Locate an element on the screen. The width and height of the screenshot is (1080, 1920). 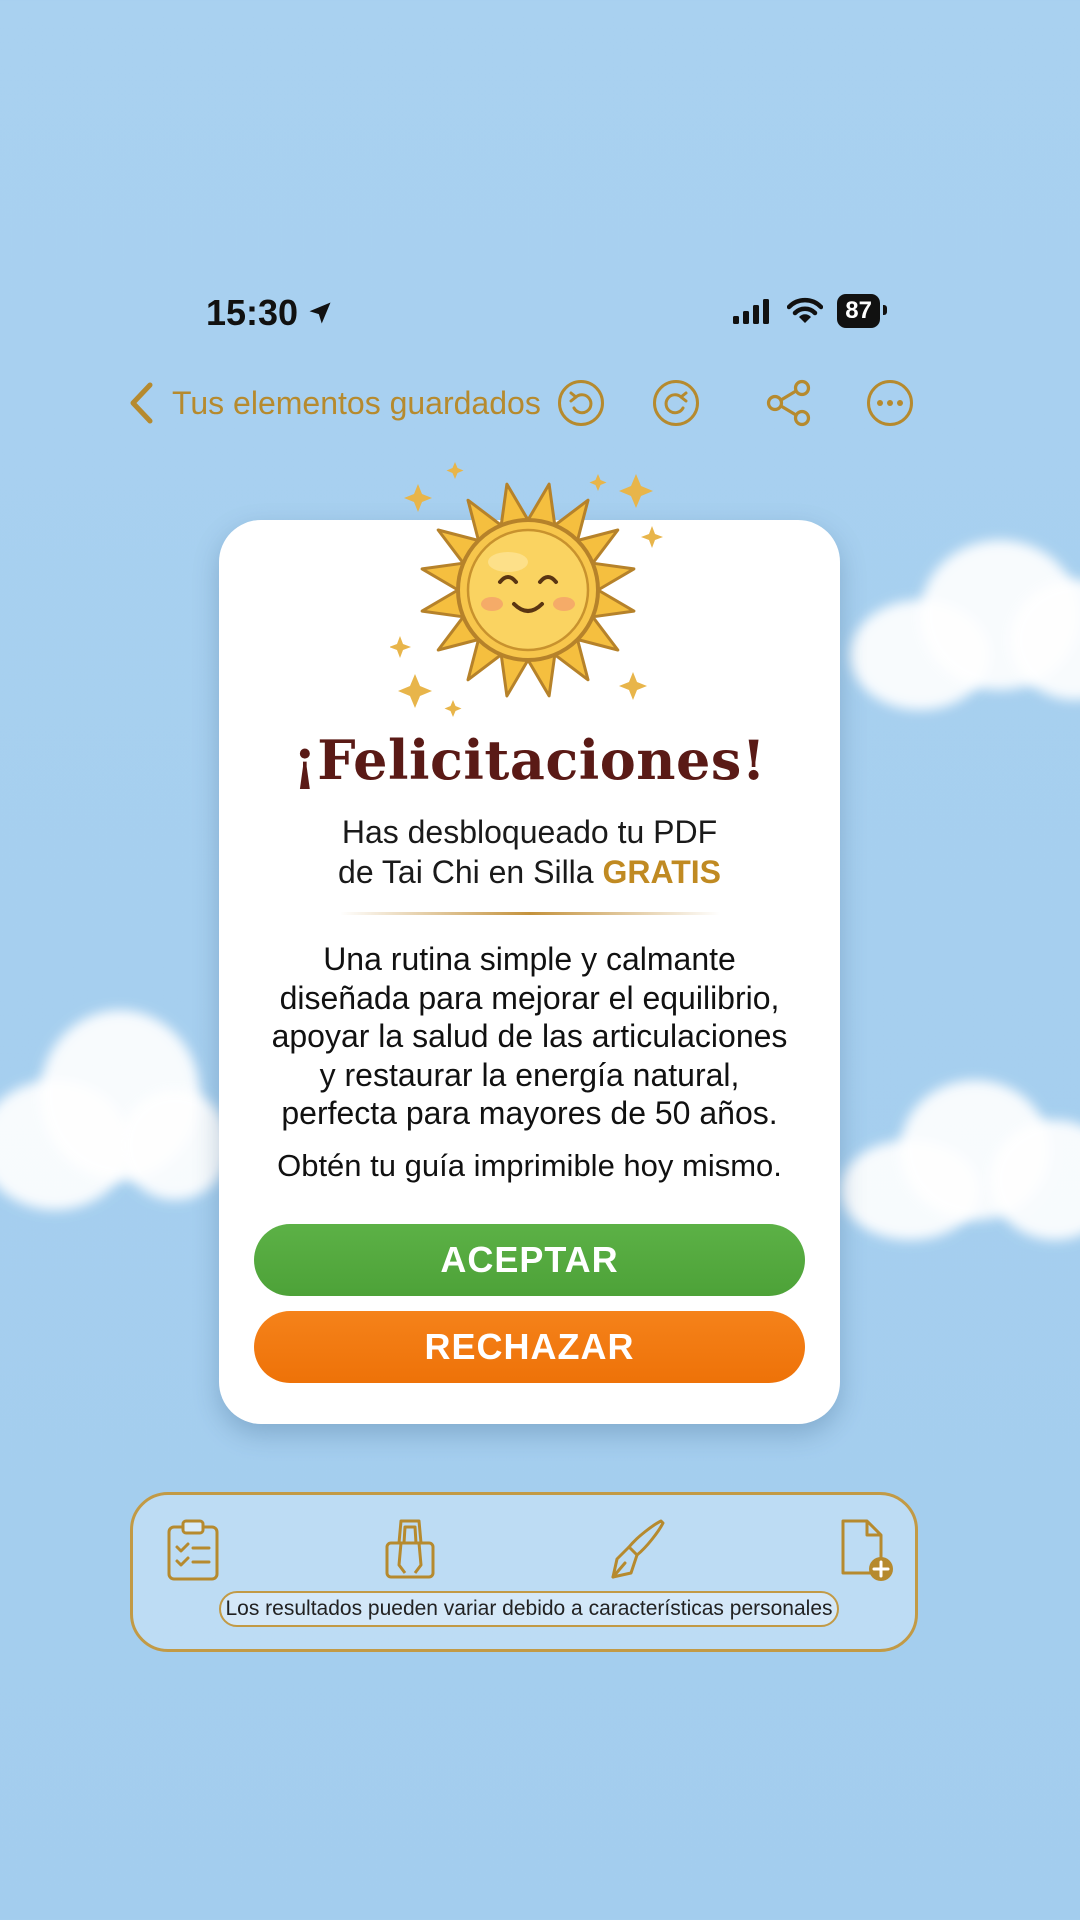
description-line: apoyar la salud de las articulaciones is located at coordinates (529, 1036).